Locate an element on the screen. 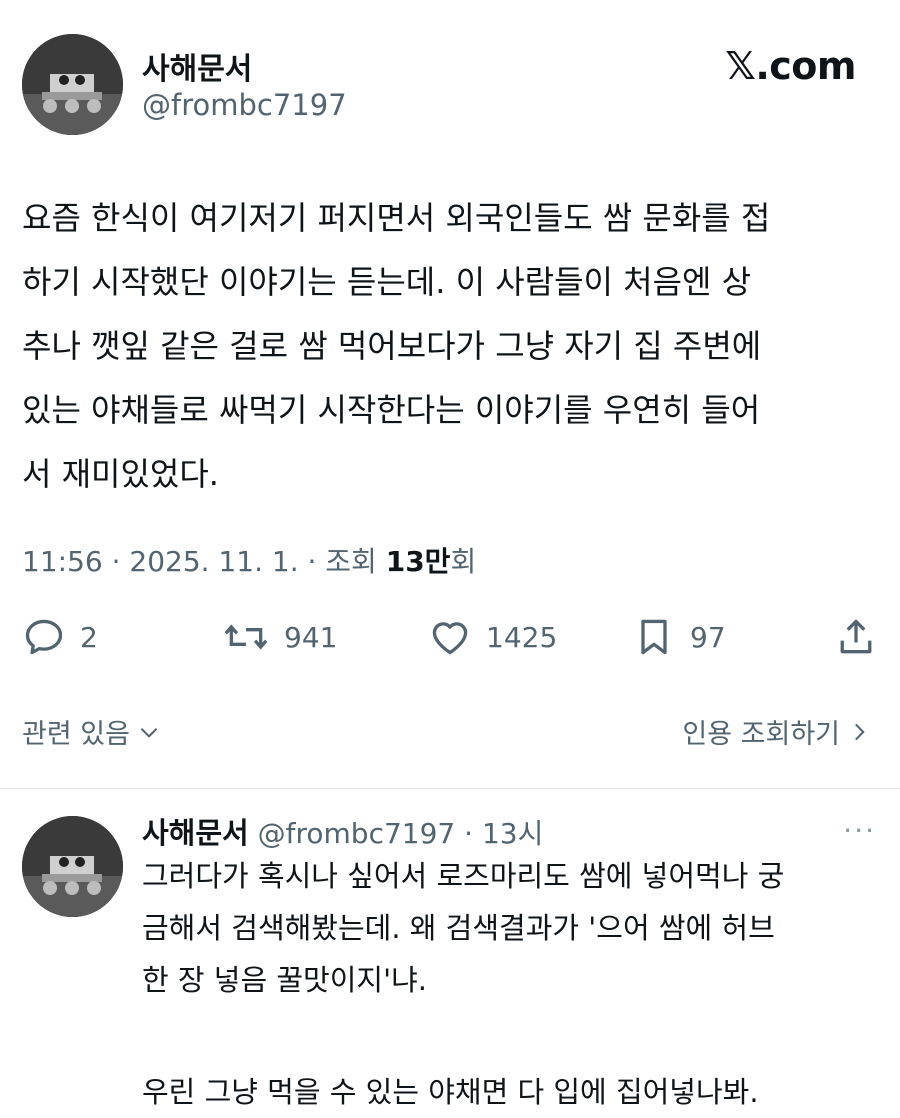 This screenshot has height=1118, width=900. view-quotes-label: 인용 조회하기 is located at coordinates (761, 734).